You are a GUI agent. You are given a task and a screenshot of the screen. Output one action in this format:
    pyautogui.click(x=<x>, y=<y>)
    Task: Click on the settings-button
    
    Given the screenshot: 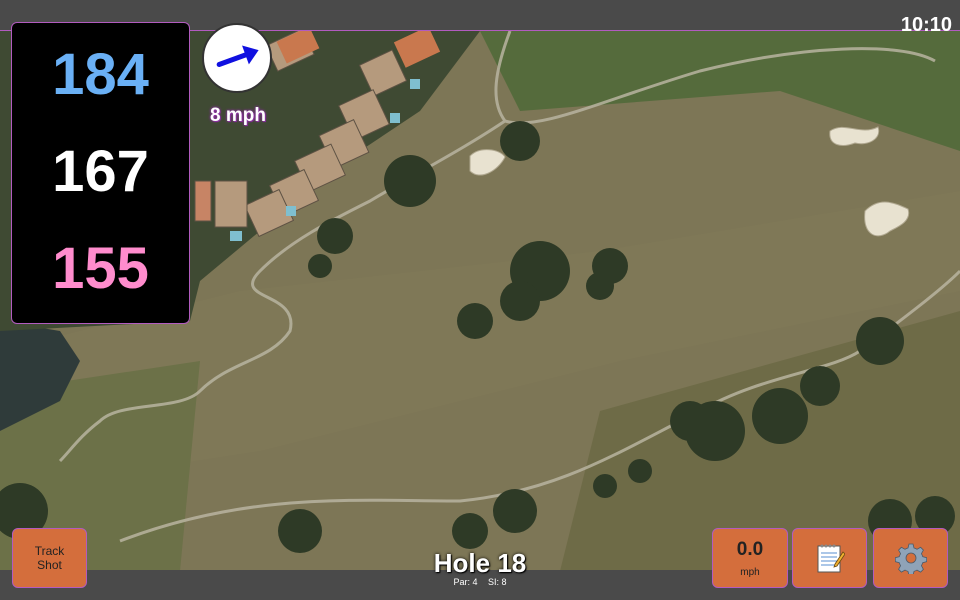 What is the action you would take?
    pyautogui.click(x=910, y=558)
    